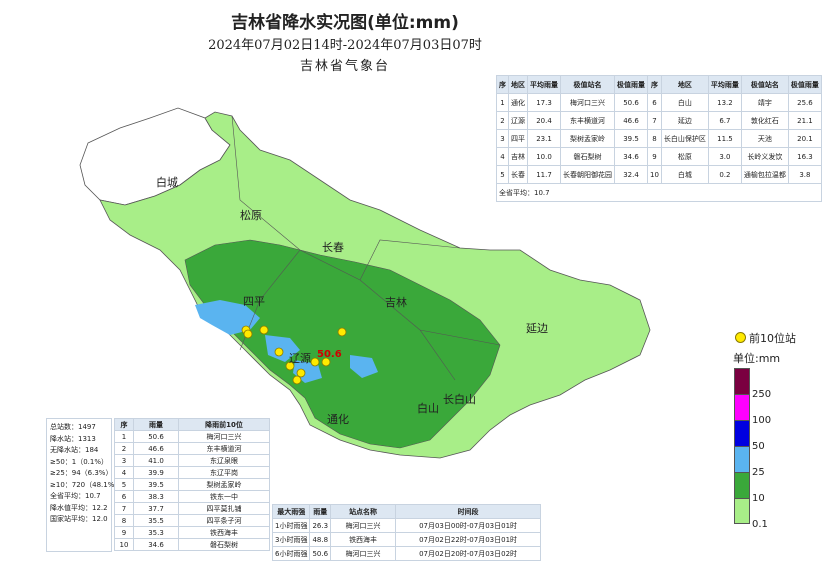 The width and height of the screenshot is (835, 584). Describe the element at coordinates (329, 354) in the screenshot. I see `max-rainfall-label: 50.6` at that location.